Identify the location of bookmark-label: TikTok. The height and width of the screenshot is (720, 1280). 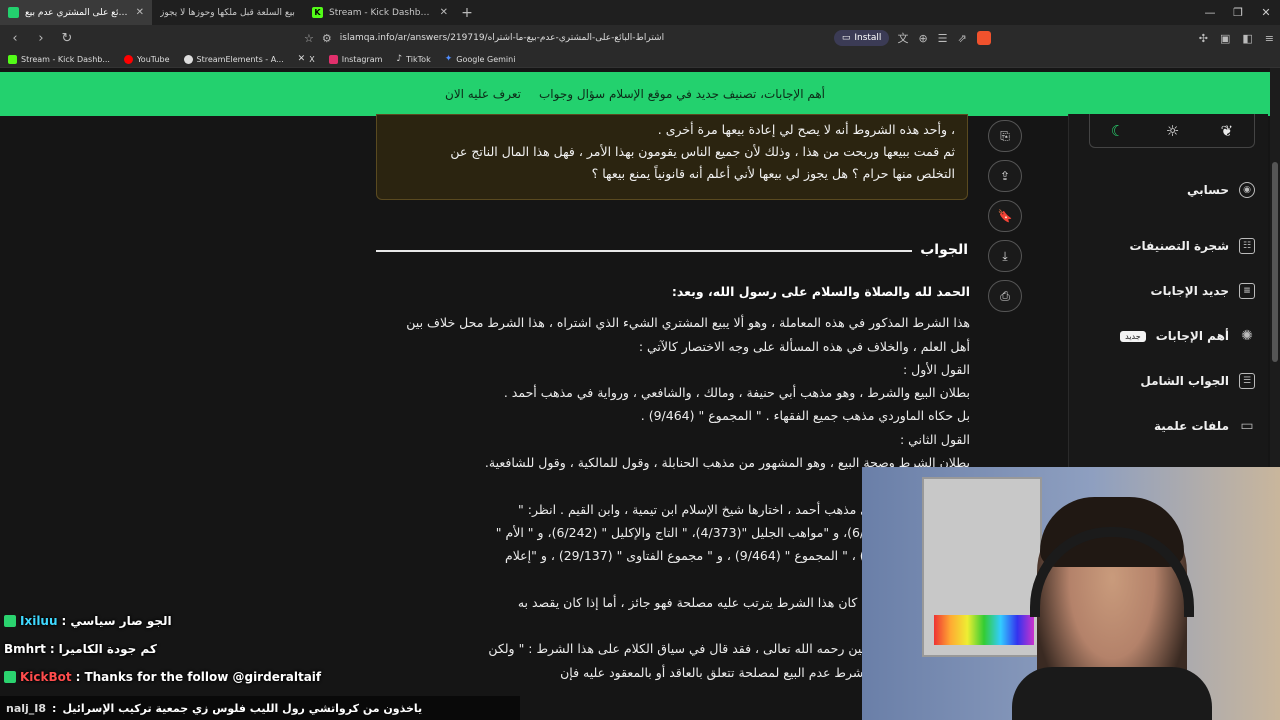
(418, 59).